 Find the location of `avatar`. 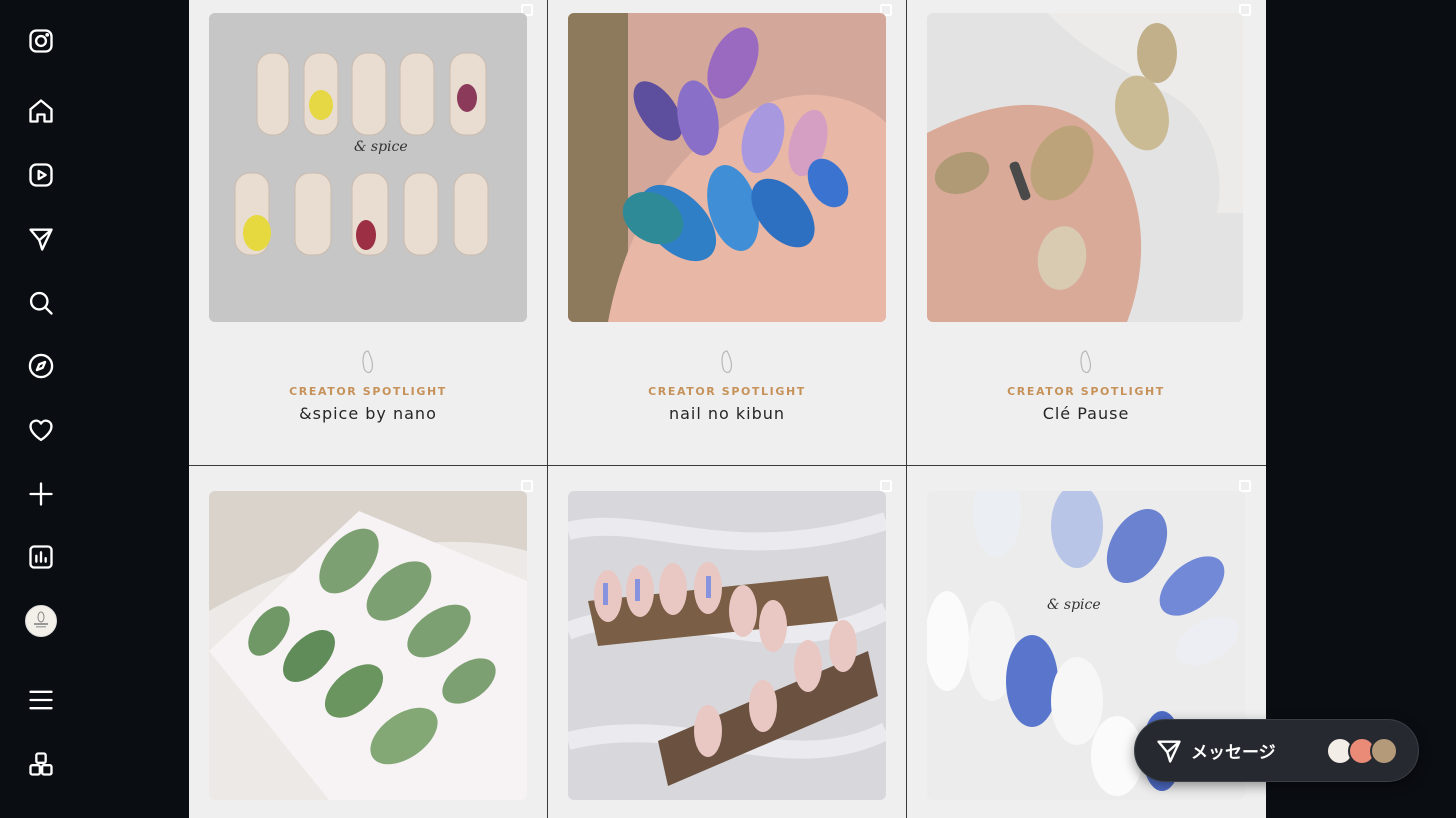

avatar is located at coordinates (1384, 751).